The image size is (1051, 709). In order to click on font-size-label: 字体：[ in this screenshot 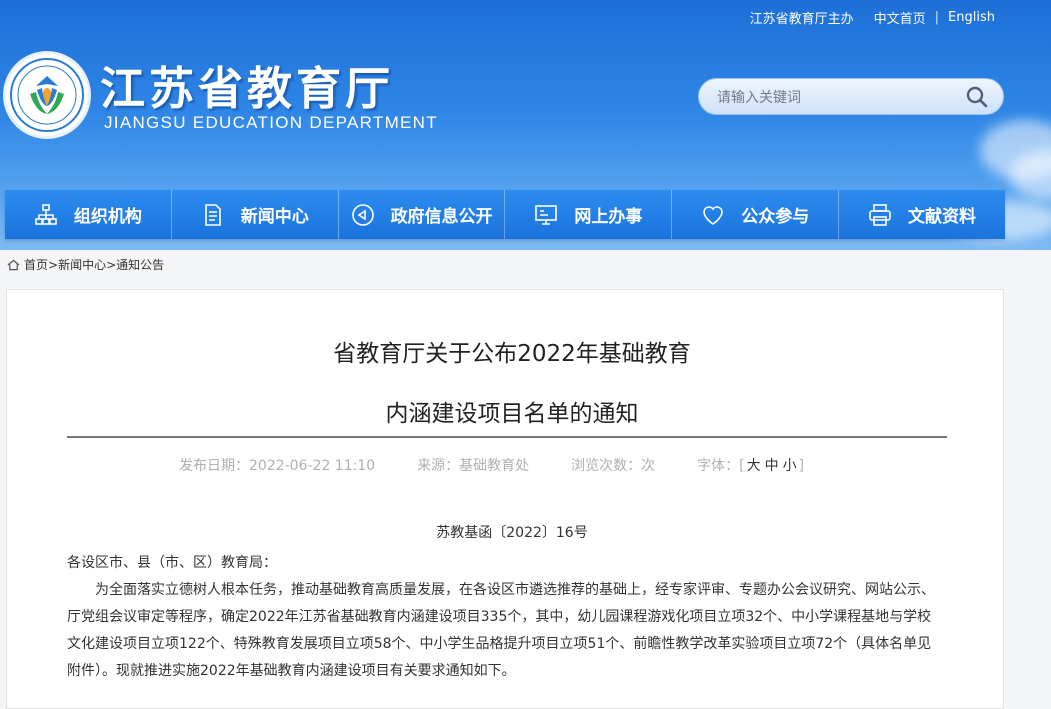, I will do `click(721, 466)`.